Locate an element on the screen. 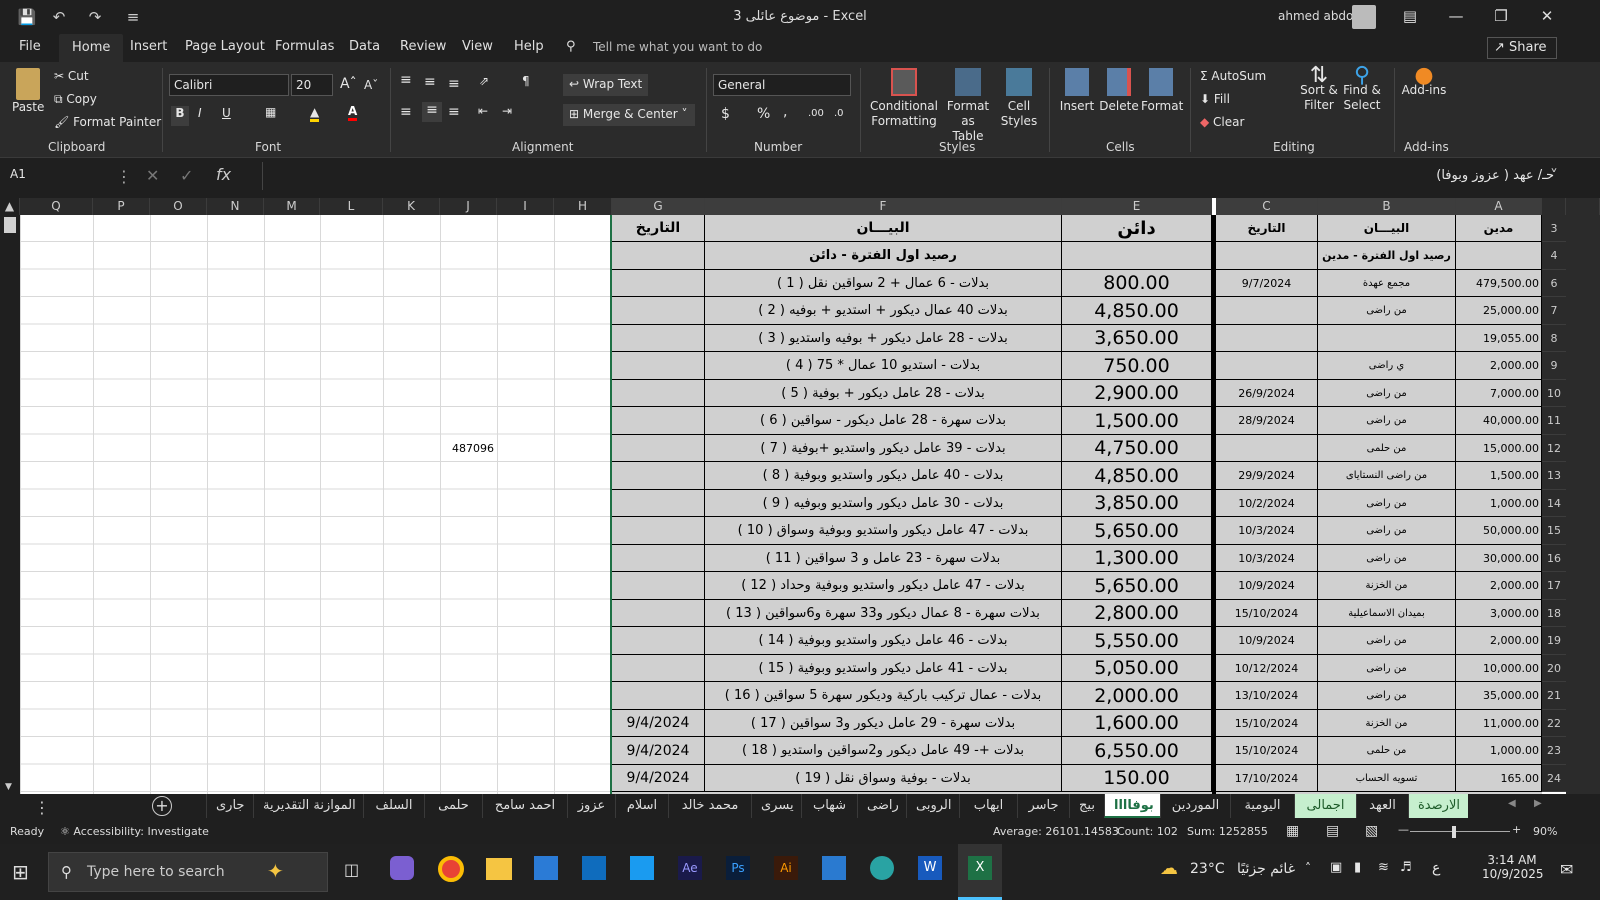 Image resolution: width=1600 pixels, height=900 pixels. zoom-slider-thumb is located at coordinates (1454, 832).